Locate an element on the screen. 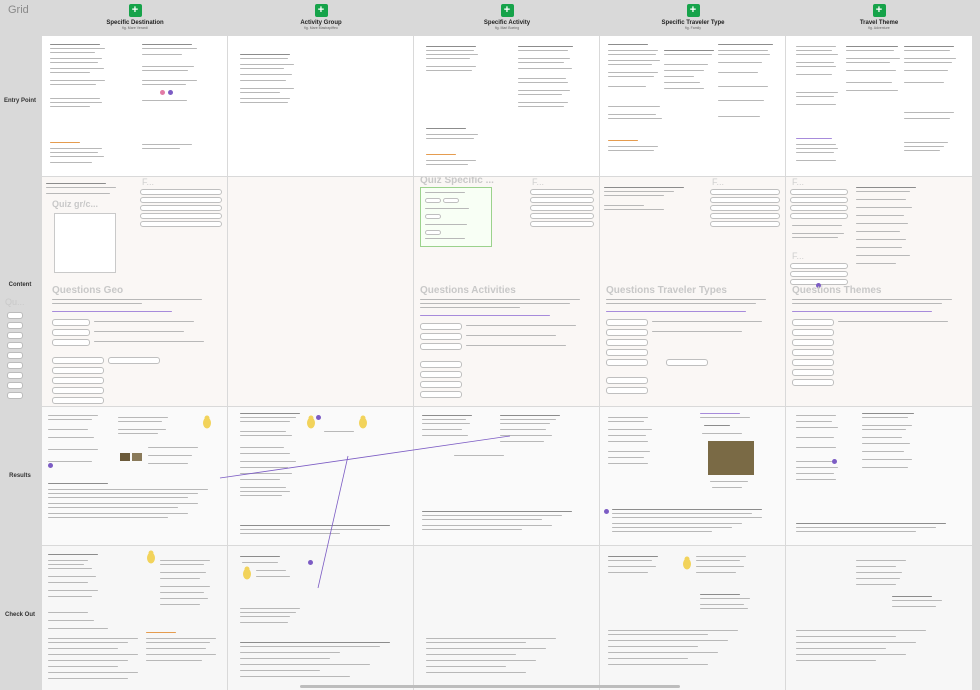  cell-entry-traveler-type is located at coordinates (692, 106).